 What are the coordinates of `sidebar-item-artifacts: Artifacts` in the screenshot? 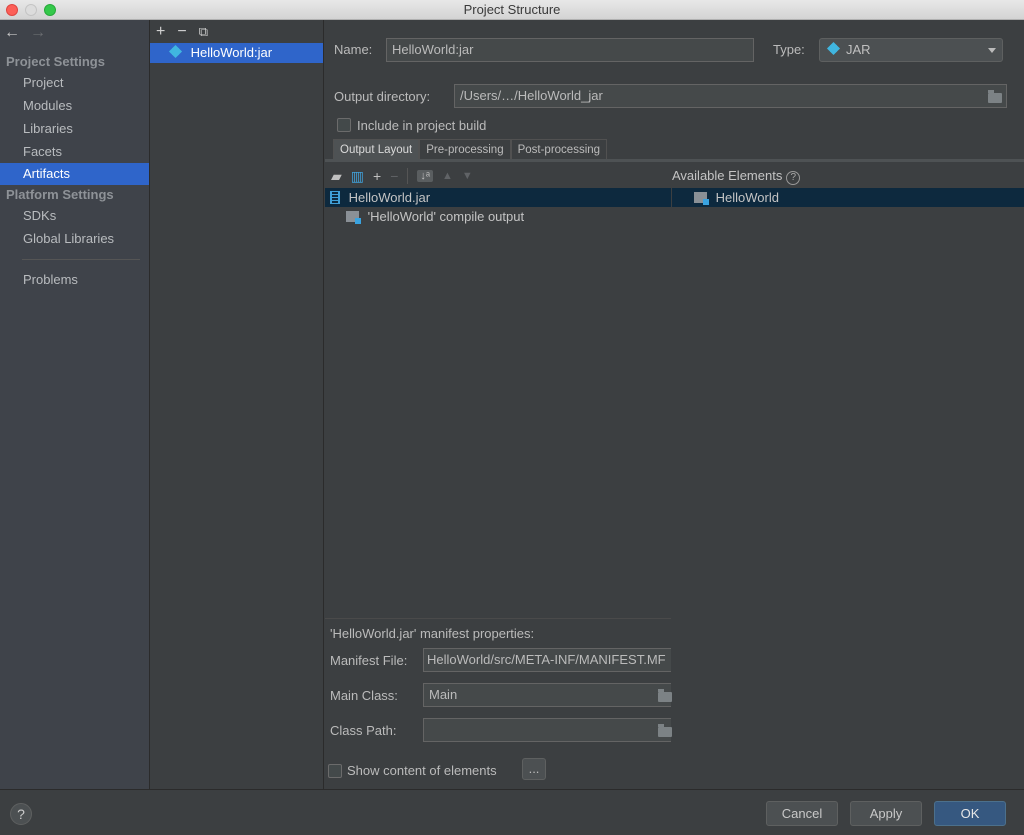 It's located at (74, 174).